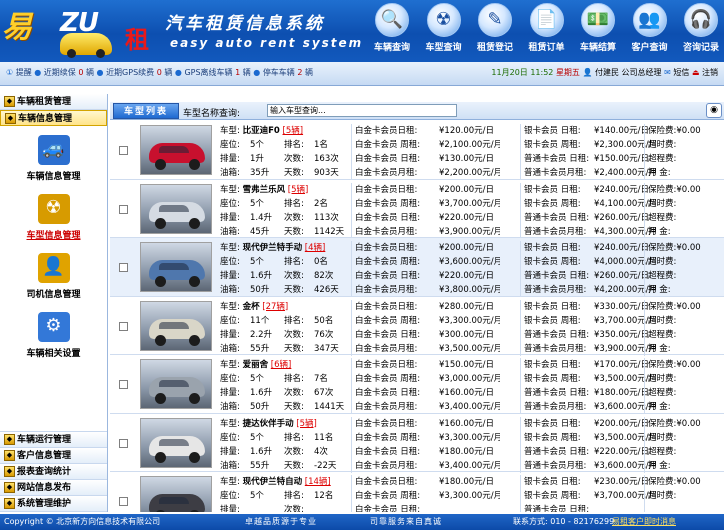  What do you see at coordinates (279, 72) in the screenshot?
I see `parked-link: 停车车辆` at bounding box center [279, 72].